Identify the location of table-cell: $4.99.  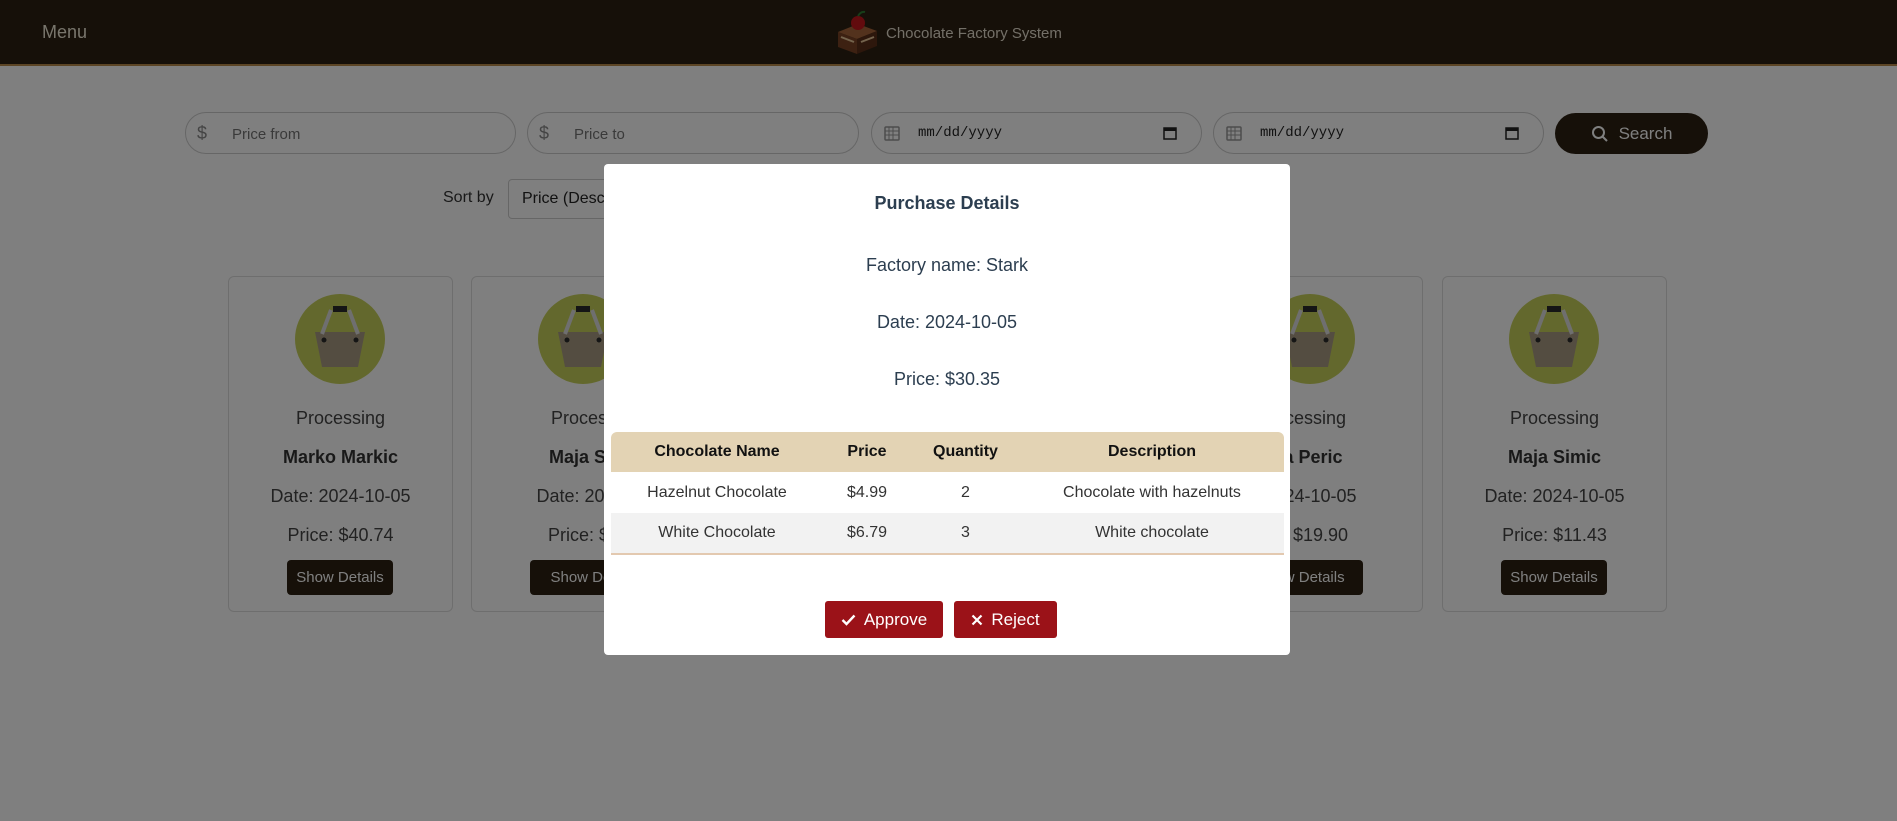
(867, 492).